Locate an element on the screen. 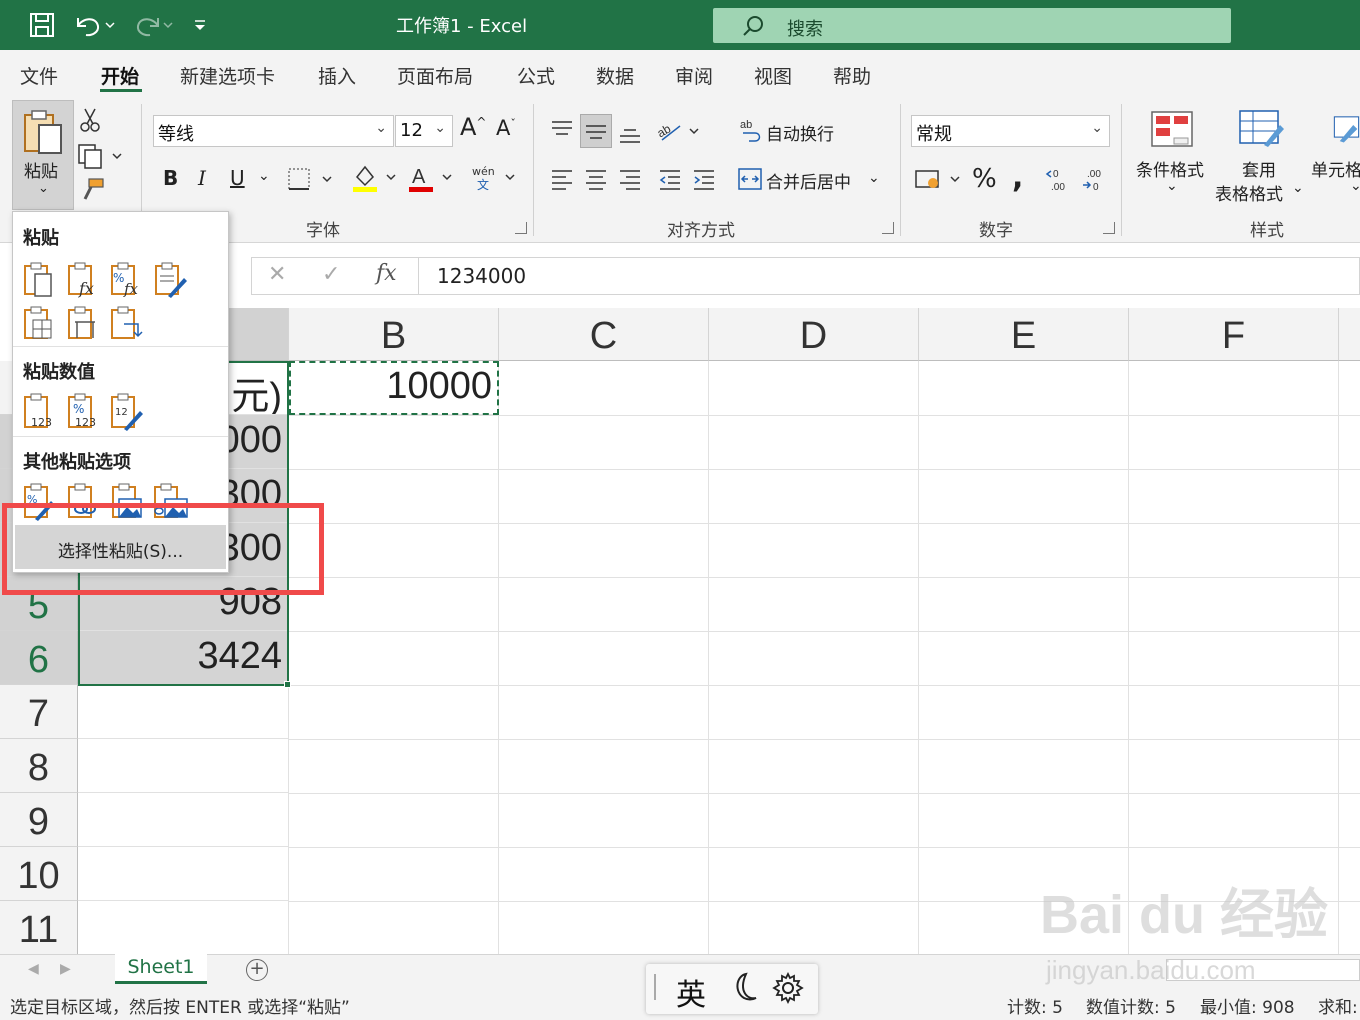 The height and width of the screenshot is (1020, 1360). column-header-f: F is located at coordinates (1234, 334).